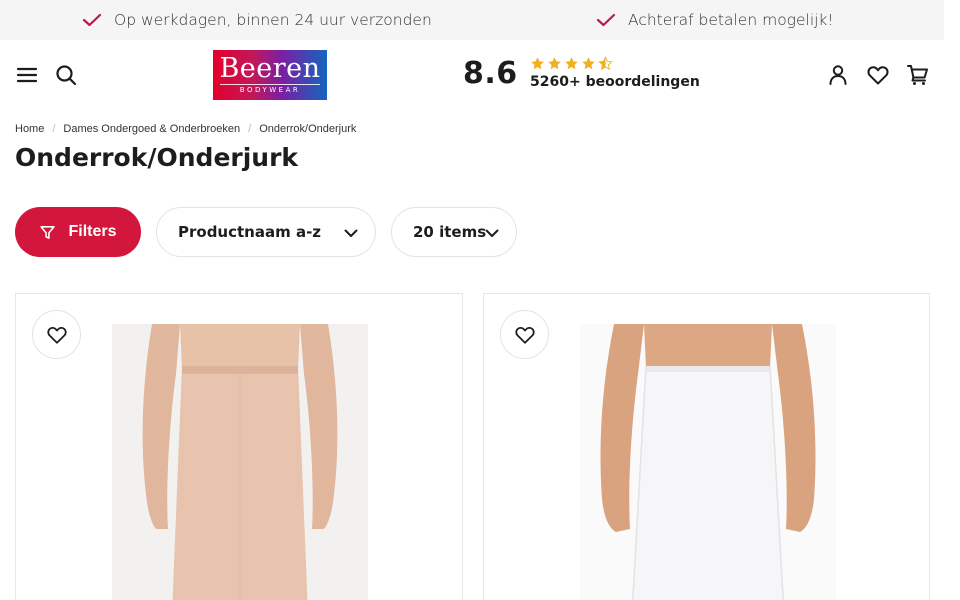 This screenshot has width=960, height=600. I want to click on logo-subline: BODYWEAR, so click(270, 88).